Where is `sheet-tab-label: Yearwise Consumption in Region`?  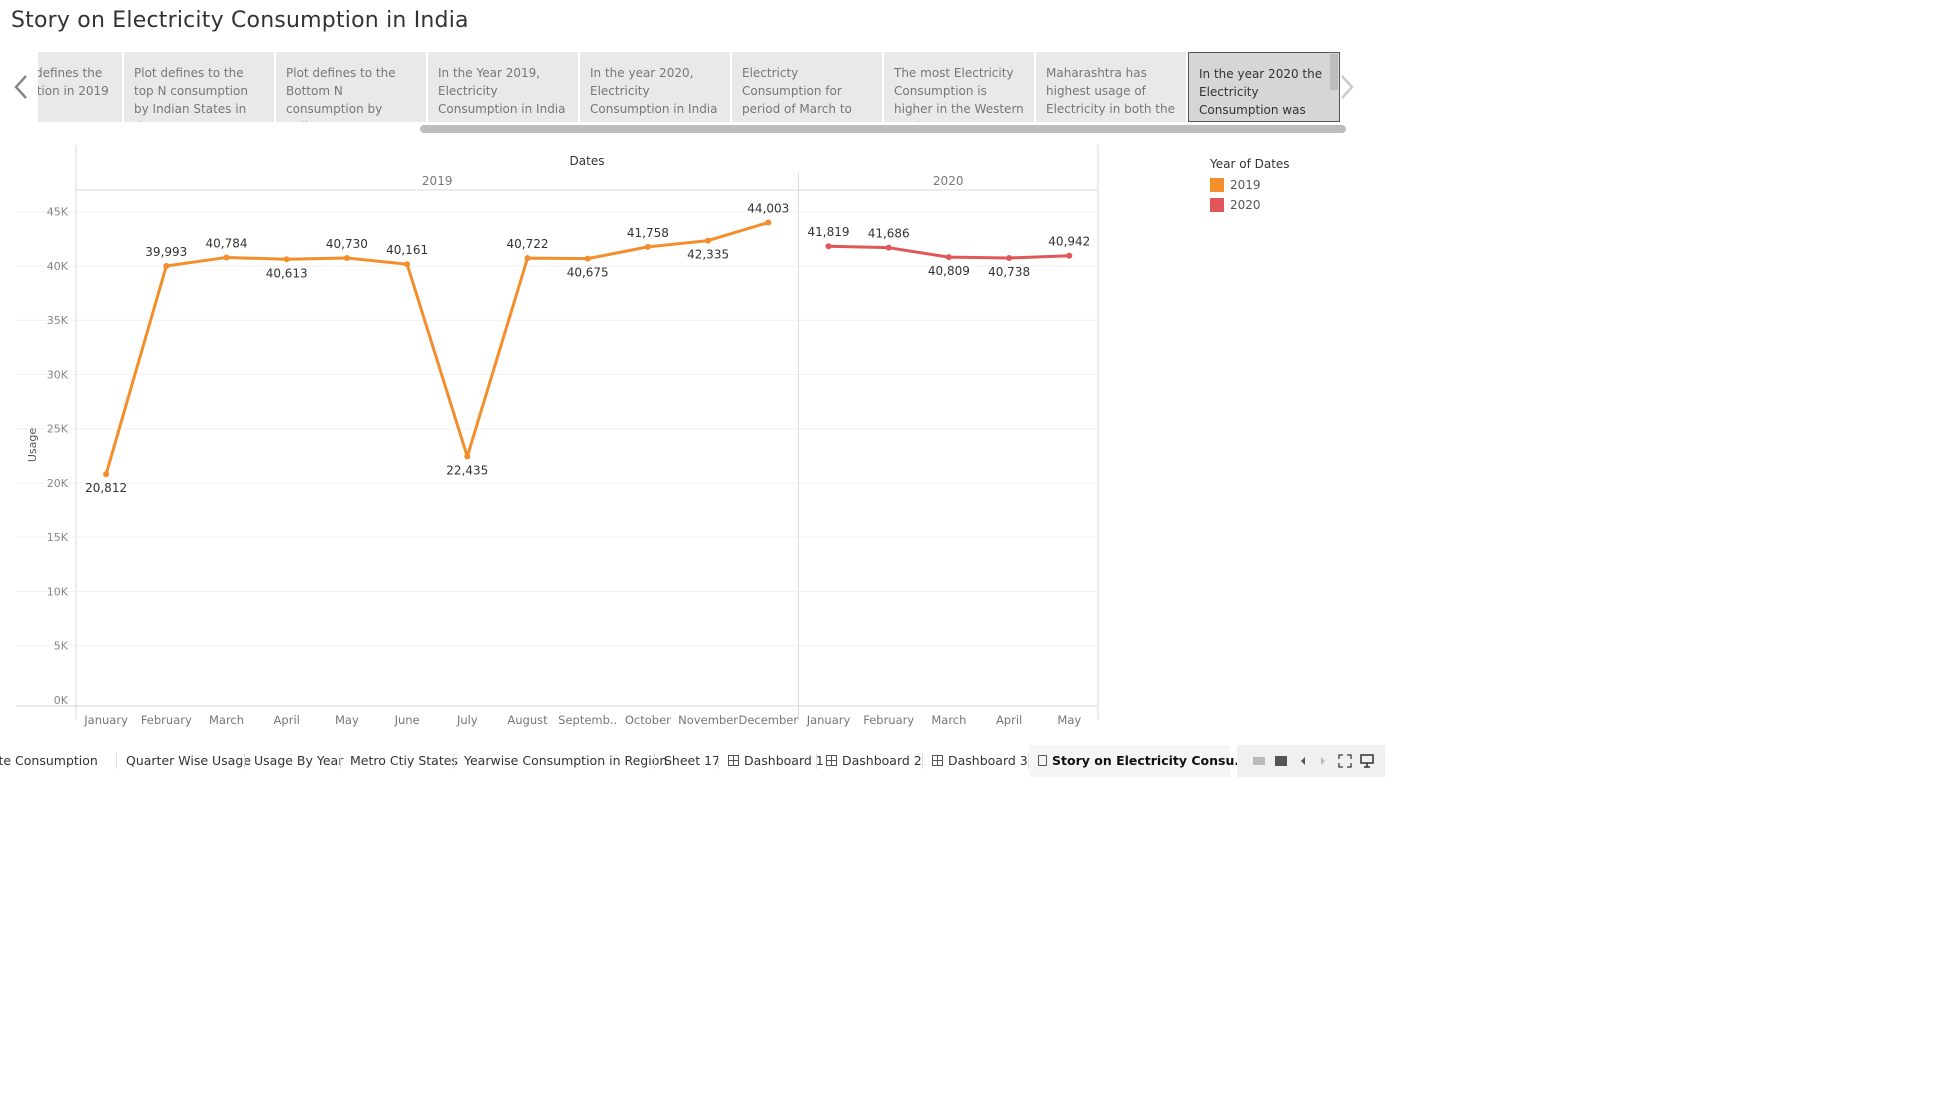
sheet-tab-label: Yearwise Consumption in Region is located at coordinates (566, 760).